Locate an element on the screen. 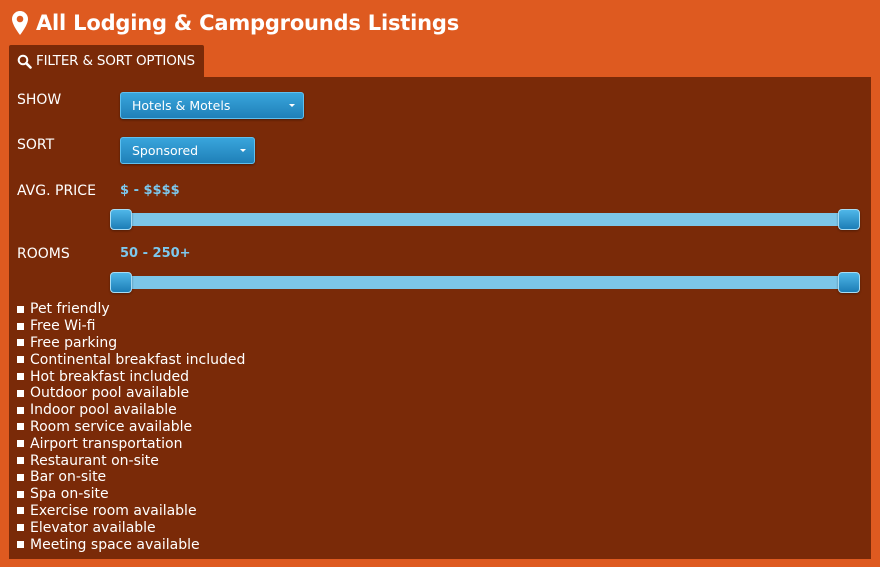 Image resolution: width=880 pixels, height=567 pixels. amenity-option: Room service available is located at coordinates (131, 427).